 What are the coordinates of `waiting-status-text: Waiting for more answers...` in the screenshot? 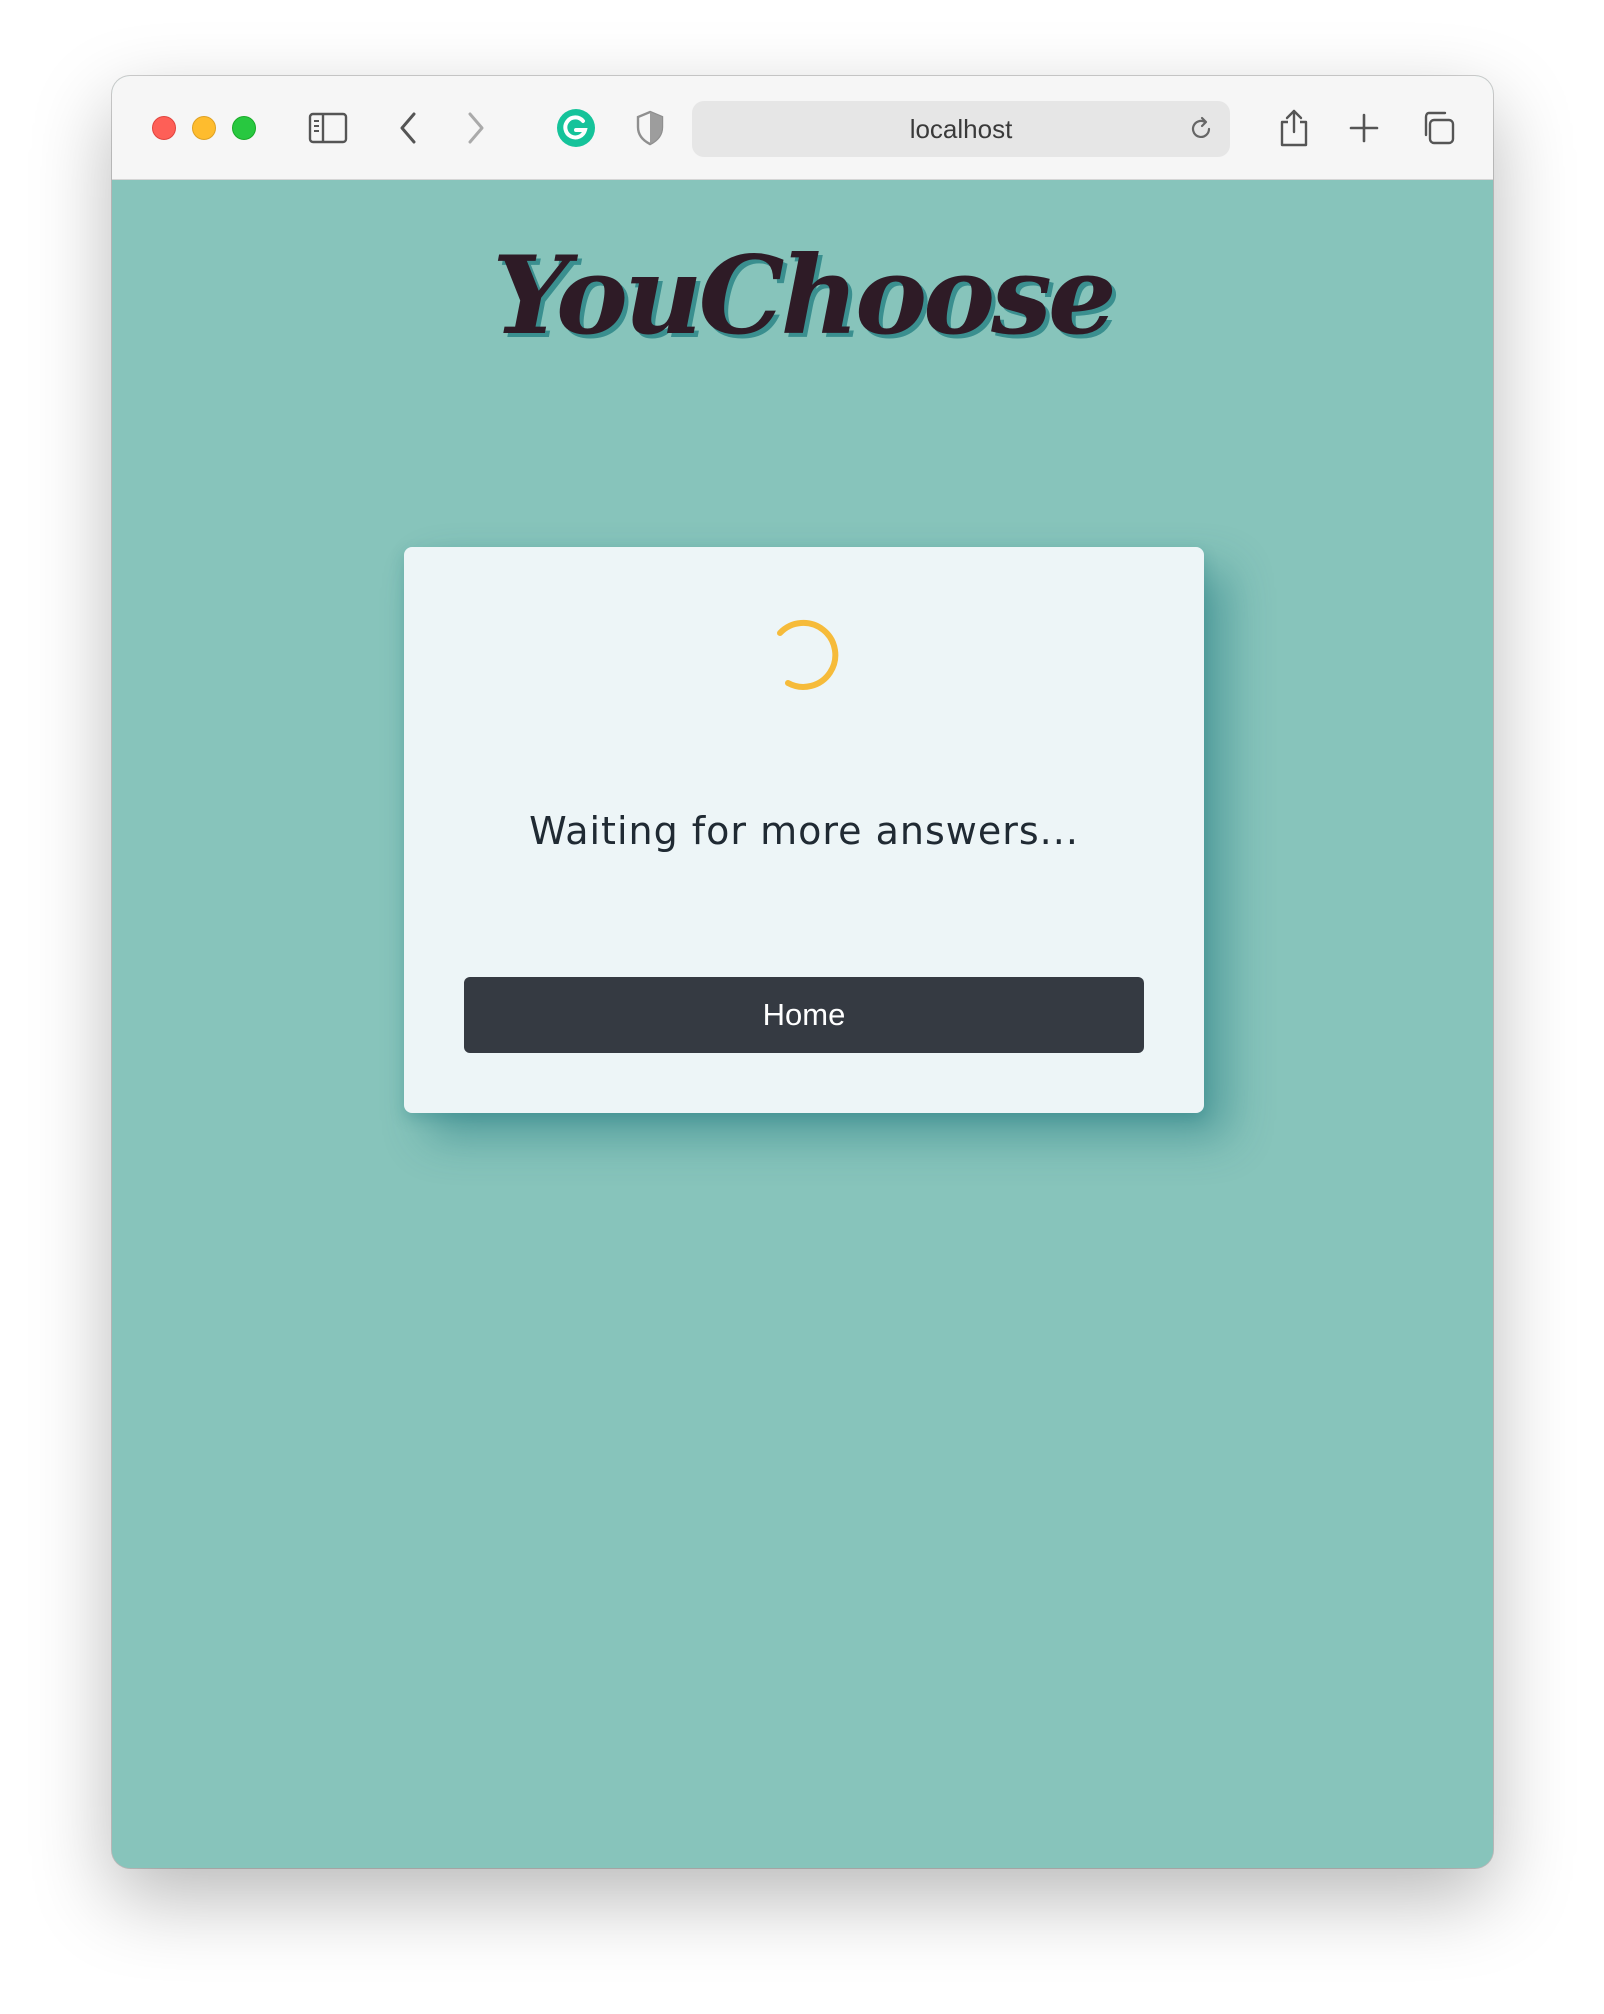 It's located at (804, 831).